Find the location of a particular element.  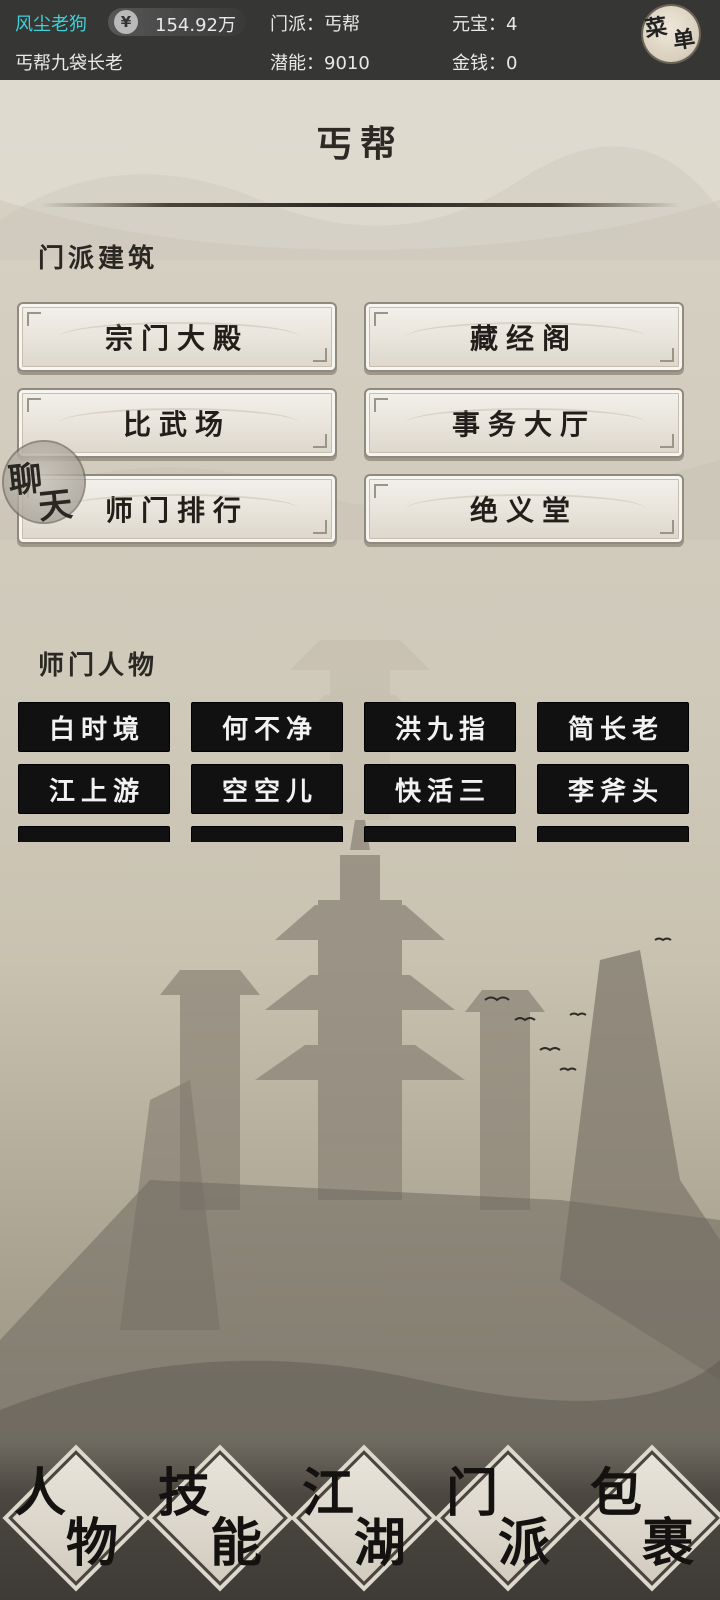

menu-char-1: 菜 is located at coordinates (656, 28).